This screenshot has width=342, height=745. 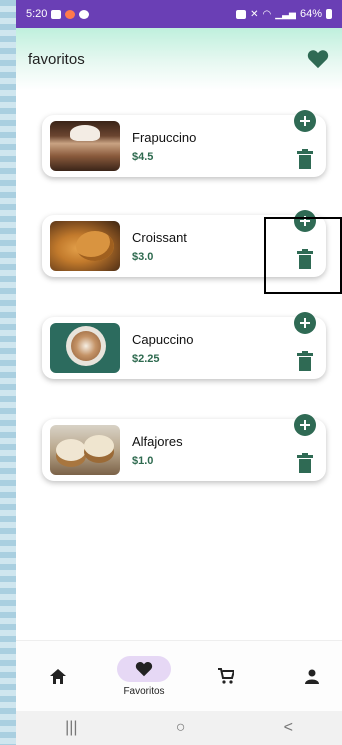 I want to click on nav-item-profile, so click(x=312, y=676).